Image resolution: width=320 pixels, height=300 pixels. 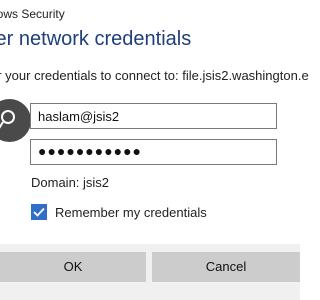 I want to click on remember-checkbox, so click(x=39, y=212).